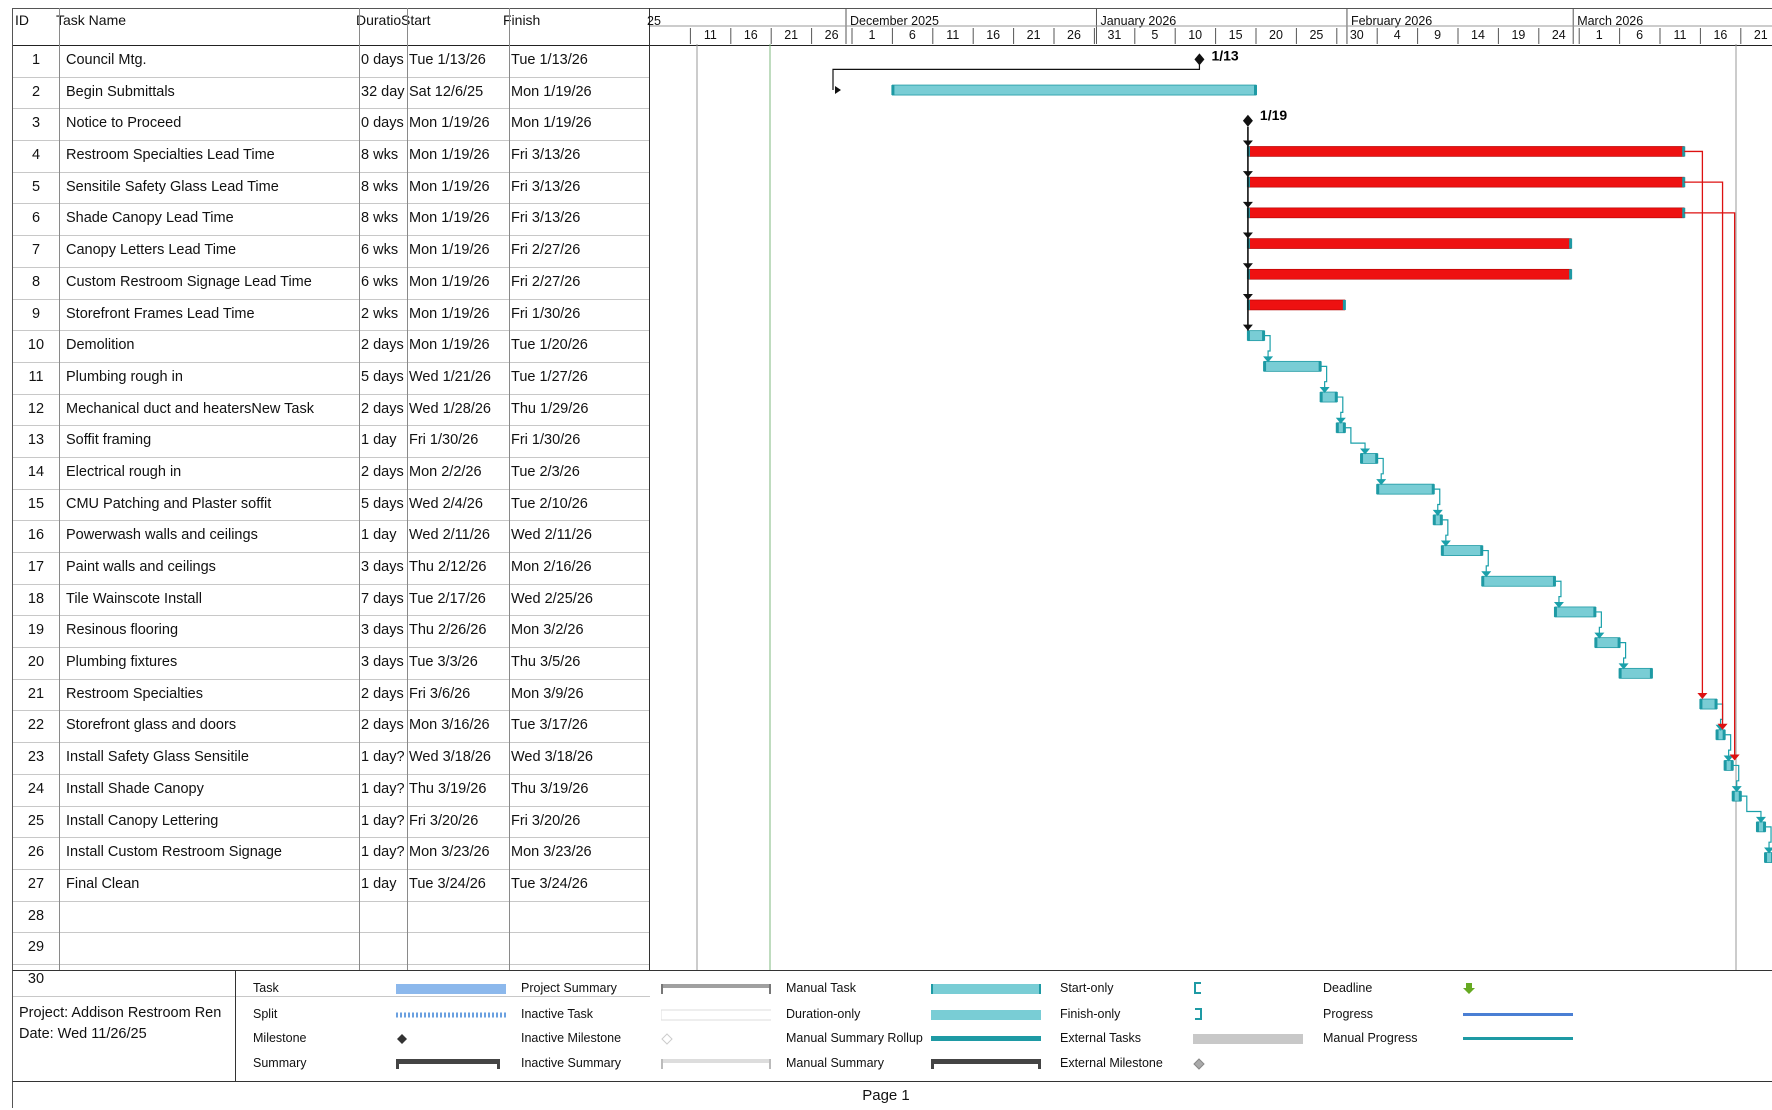 The height and width of the screenshot is (1110, 1772). What do you see at coordinates (36, 568) in the screenshot?
I see `task-id: 17` at bounding box center [36, 568].